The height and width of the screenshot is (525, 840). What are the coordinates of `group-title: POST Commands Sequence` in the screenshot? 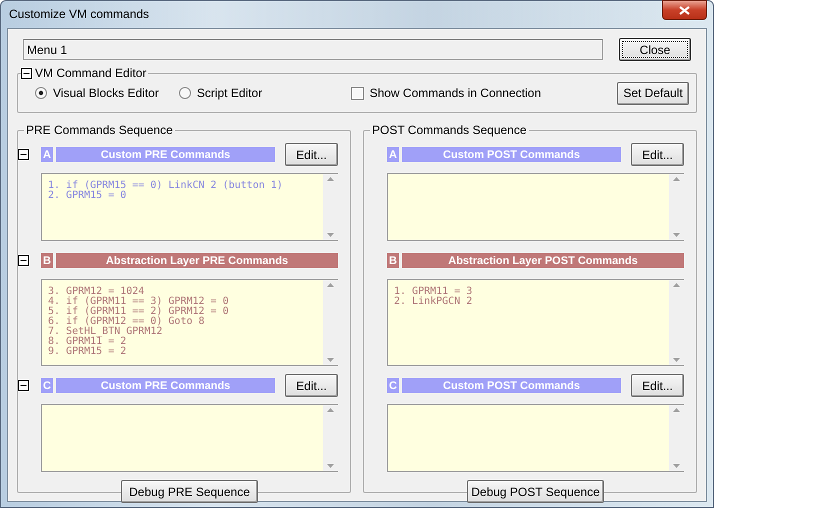 It's located at (449, 130).